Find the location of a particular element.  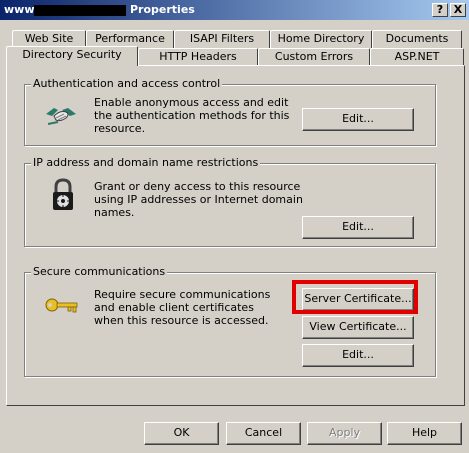

auth-group-title: Authentication and access control is located at coordinates (127, 83).